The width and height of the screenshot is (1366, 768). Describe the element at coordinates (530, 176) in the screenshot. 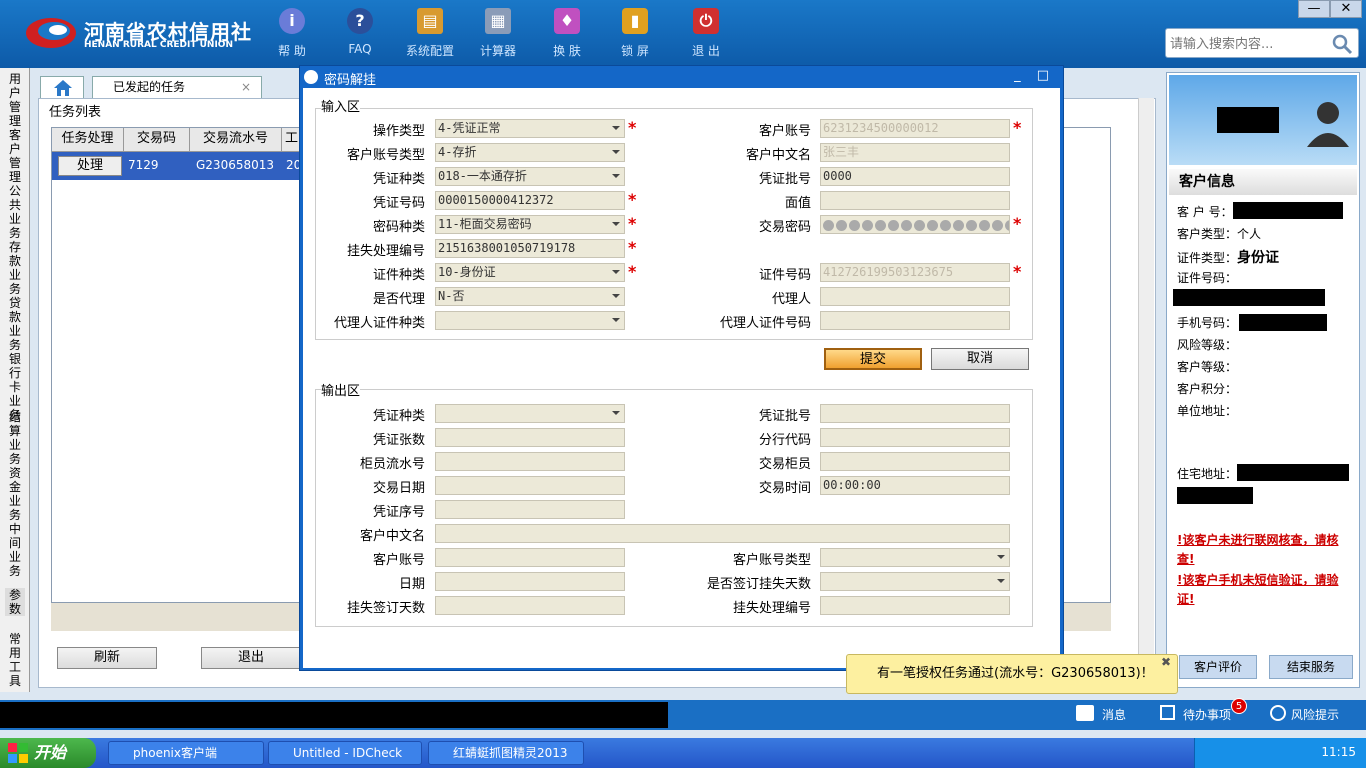

I see `dropdown-field: 018-一本通存折` at that location.